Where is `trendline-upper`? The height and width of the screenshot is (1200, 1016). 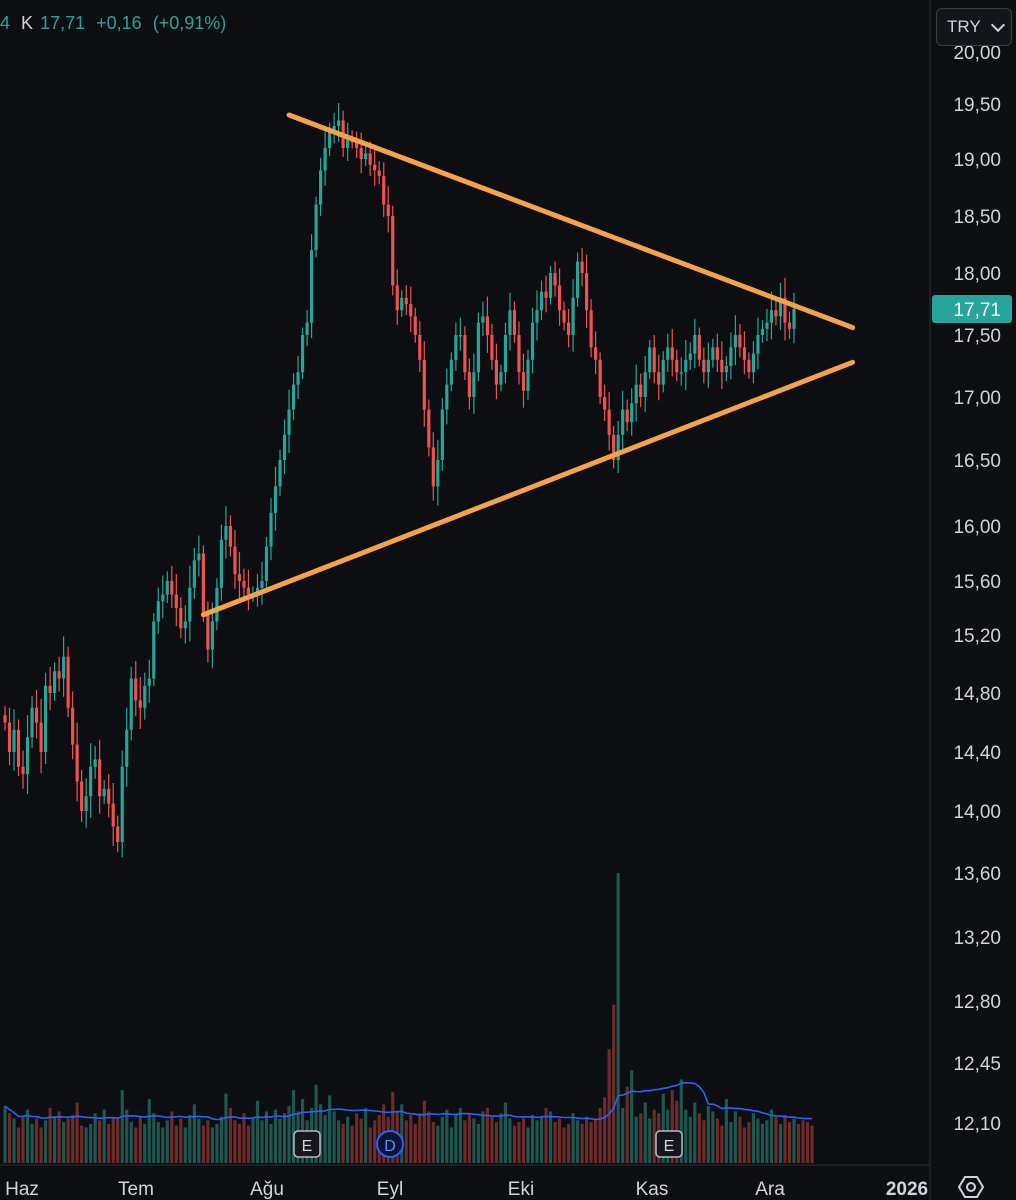
trendline-upper is located at coordinates (571, 221).